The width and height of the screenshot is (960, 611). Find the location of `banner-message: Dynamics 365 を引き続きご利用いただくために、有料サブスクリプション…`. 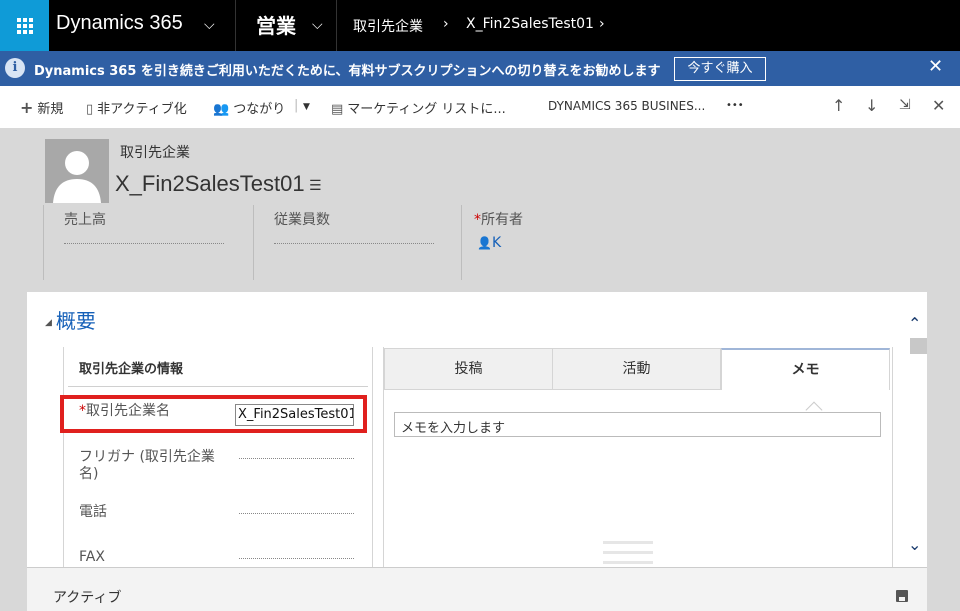

banner-message: Dynamics 365 を引き続きご利用いただくために、有料サブスクリプション… is located at coordinates (347, 71).